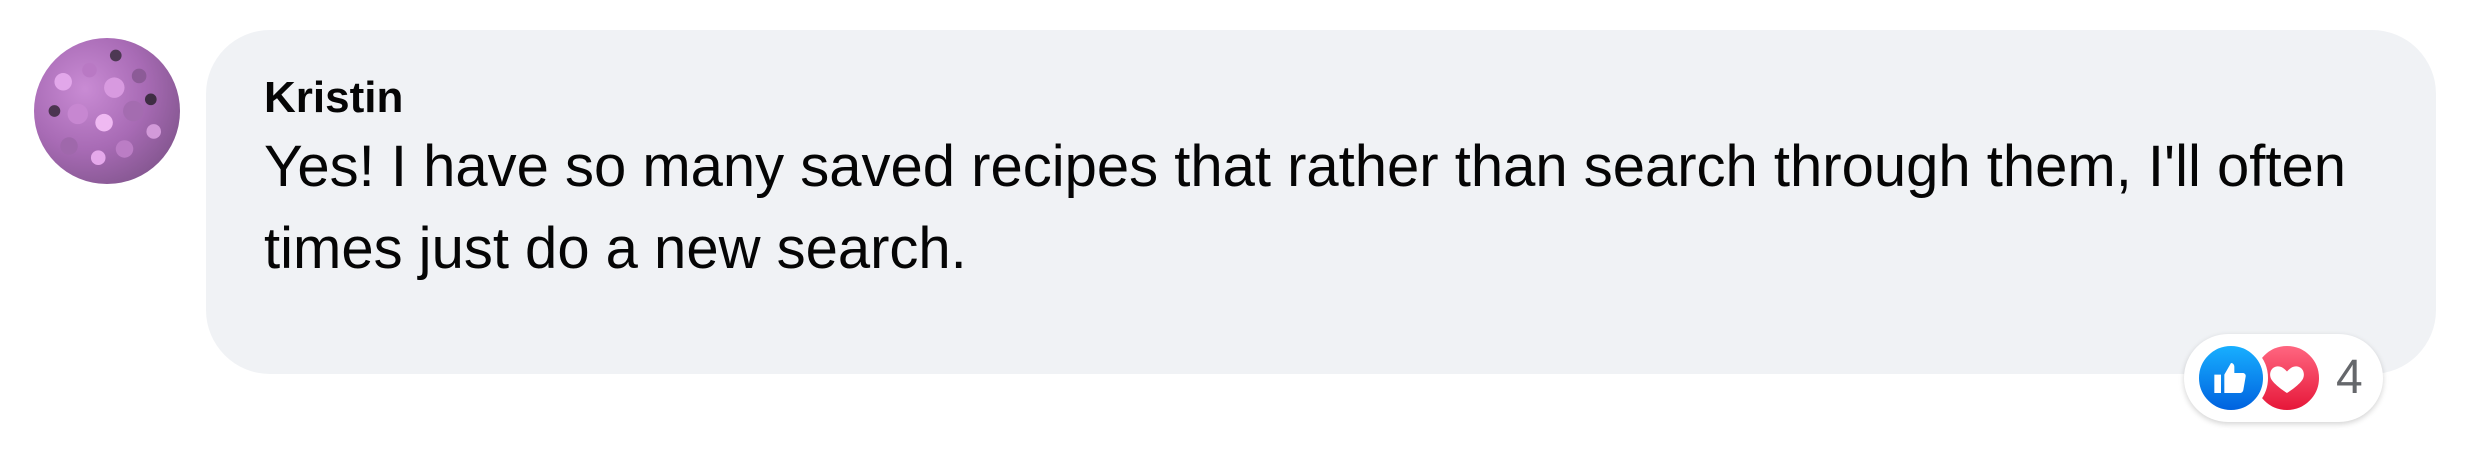 The width and height of the screenshot is (2466, 456). What do you see at coordinates (105, 107) in the screenshot?
I see `profile-photo-flowers` at bounding box center [105, 107].